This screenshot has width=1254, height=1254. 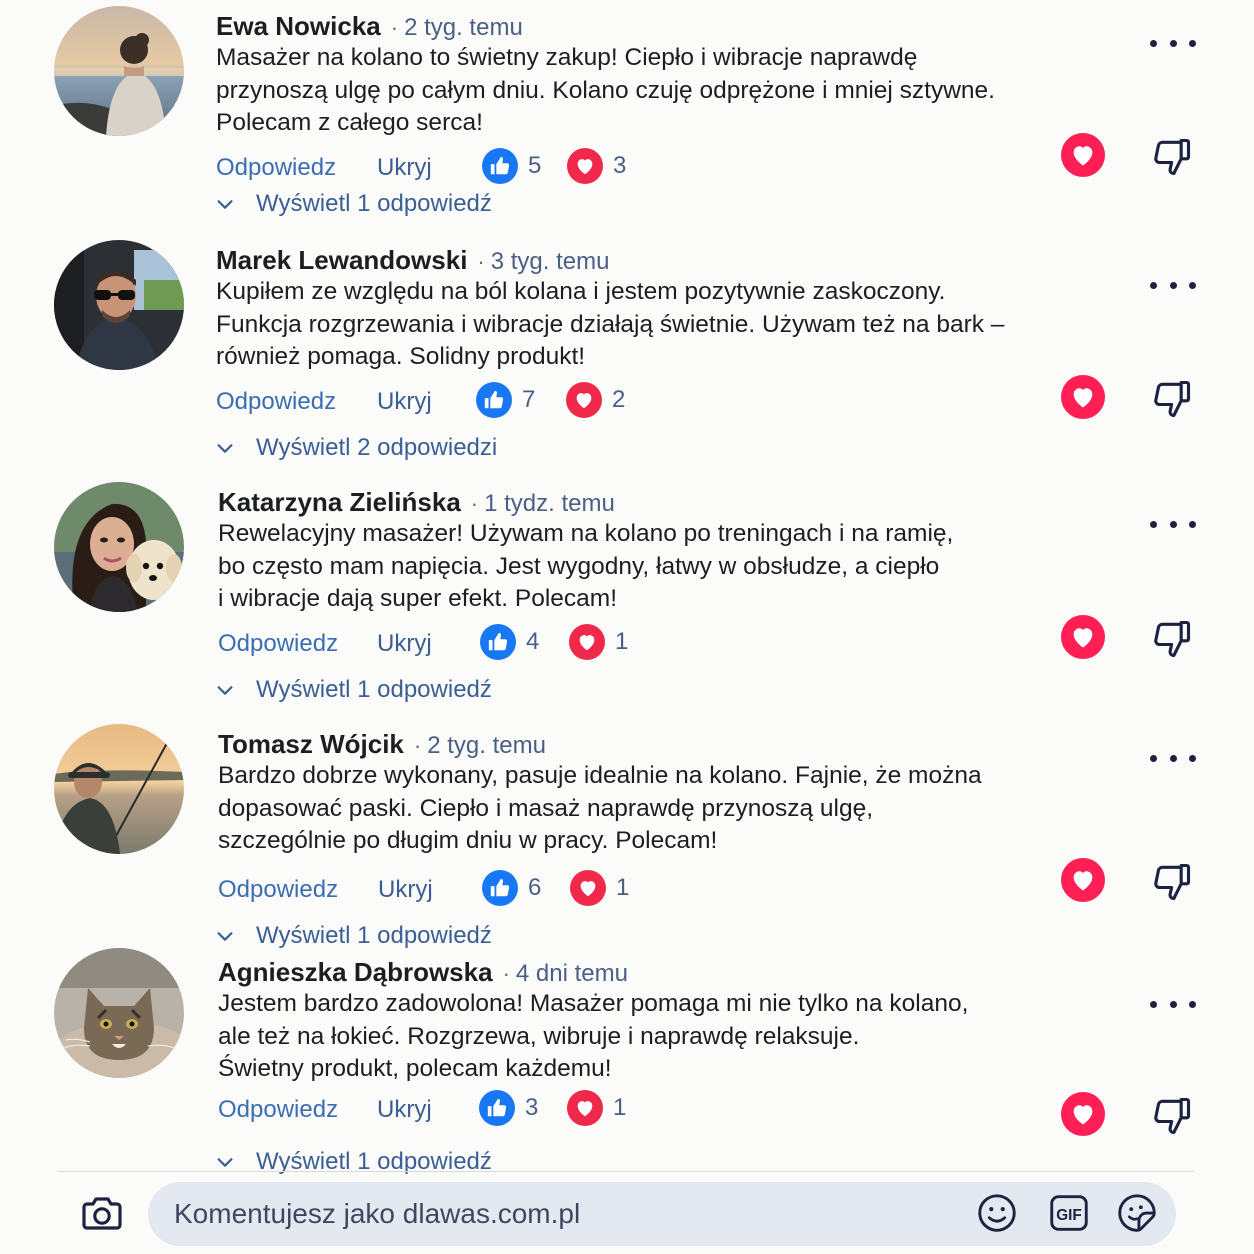 What do you see at coordinates (532, 1107) in the screenshot?
I see `like-count: 3` at bounding box center [532, 1107].